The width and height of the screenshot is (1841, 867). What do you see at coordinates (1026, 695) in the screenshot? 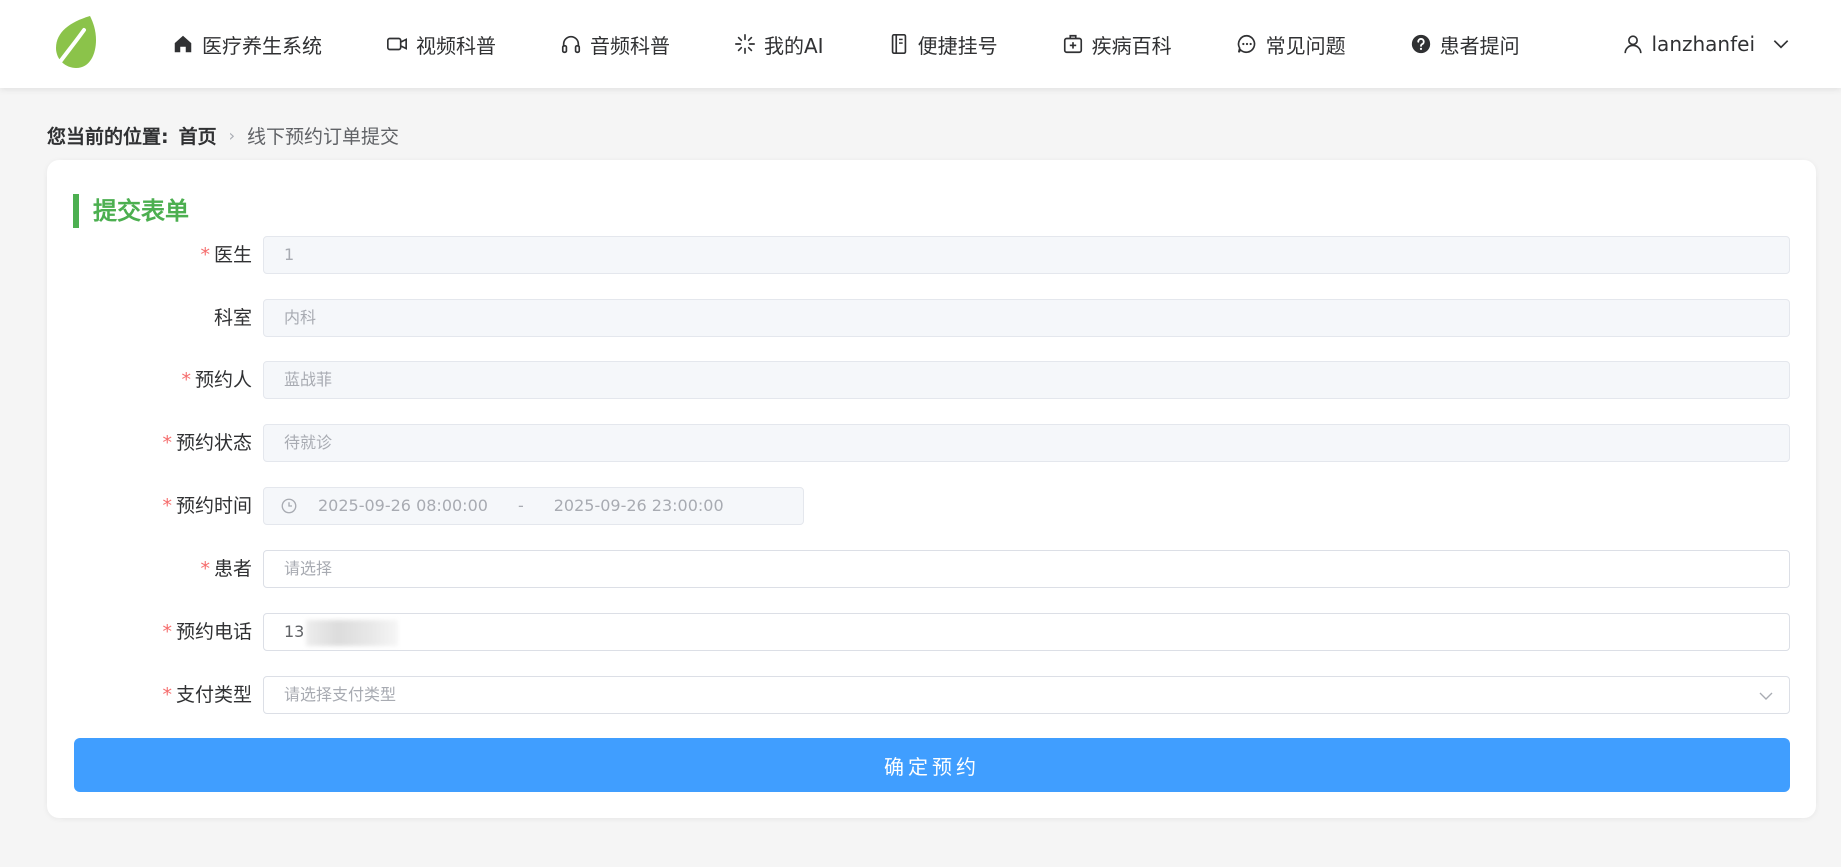
I see `payment-type-select: 请选择支付类型` at bounding box center [1026, 695].